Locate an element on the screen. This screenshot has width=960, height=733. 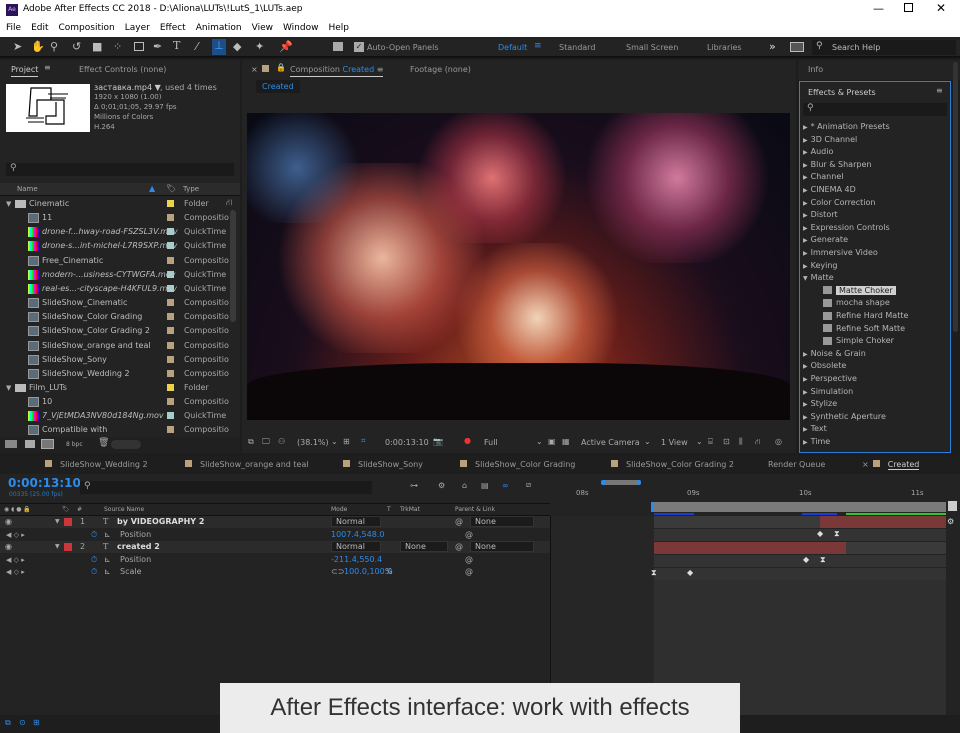
transparency-grid-icon: ▦ is located at coordinates (566, 441).